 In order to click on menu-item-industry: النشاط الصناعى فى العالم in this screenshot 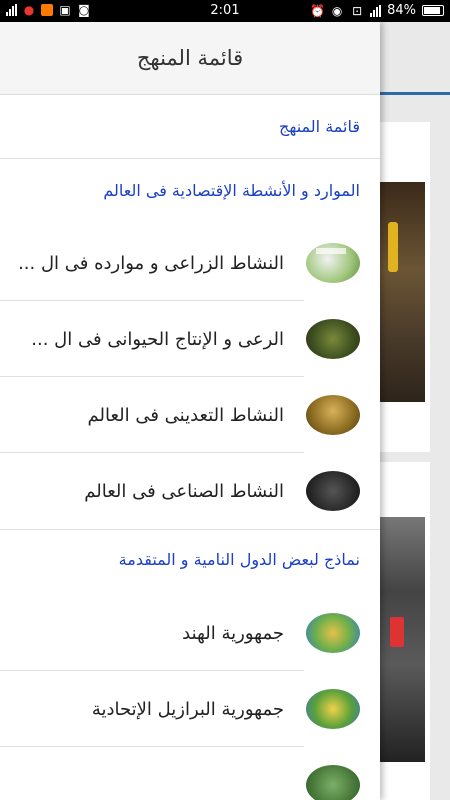, I will do `click(190, 491)`.